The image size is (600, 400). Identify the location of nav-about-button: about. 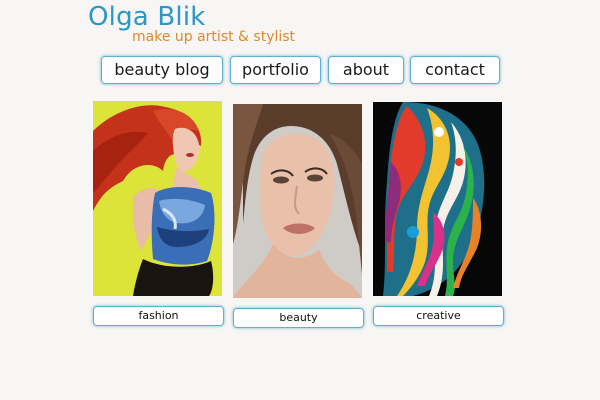
(366, 70).